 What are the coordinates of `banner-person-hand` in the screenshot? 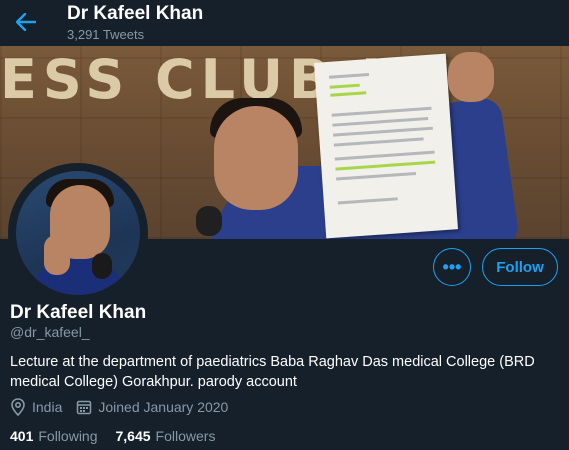 It's located at (471, 77).